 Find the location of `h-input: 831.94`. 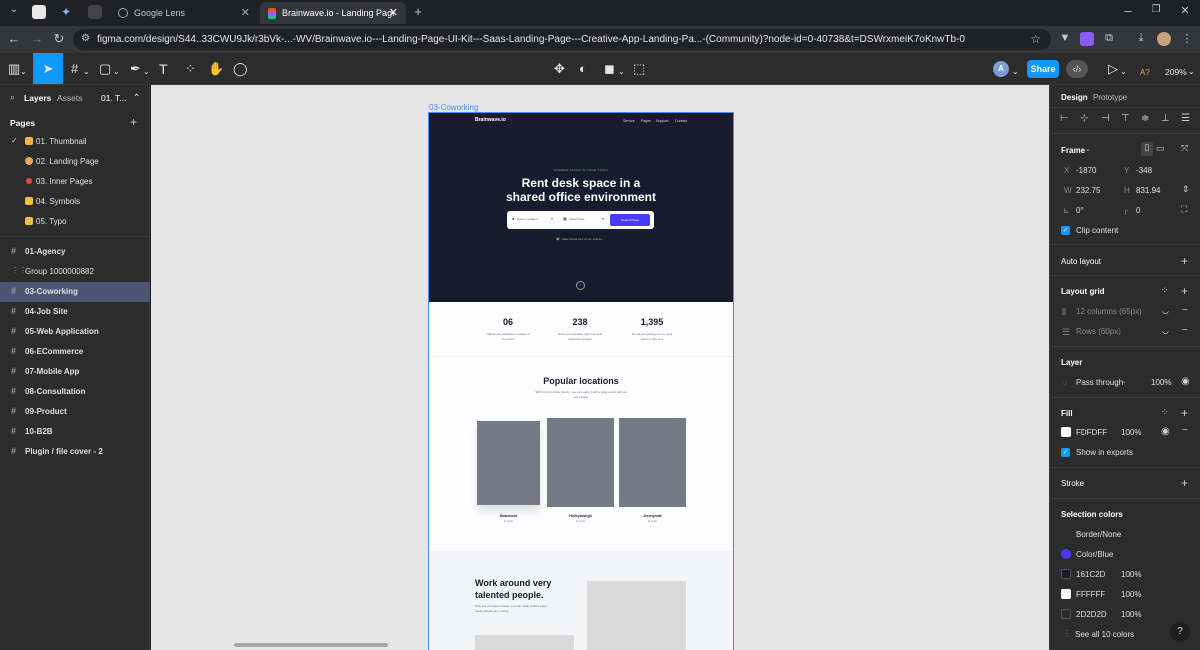

h-input: 831.94 is located at coordinates (1148, 190).